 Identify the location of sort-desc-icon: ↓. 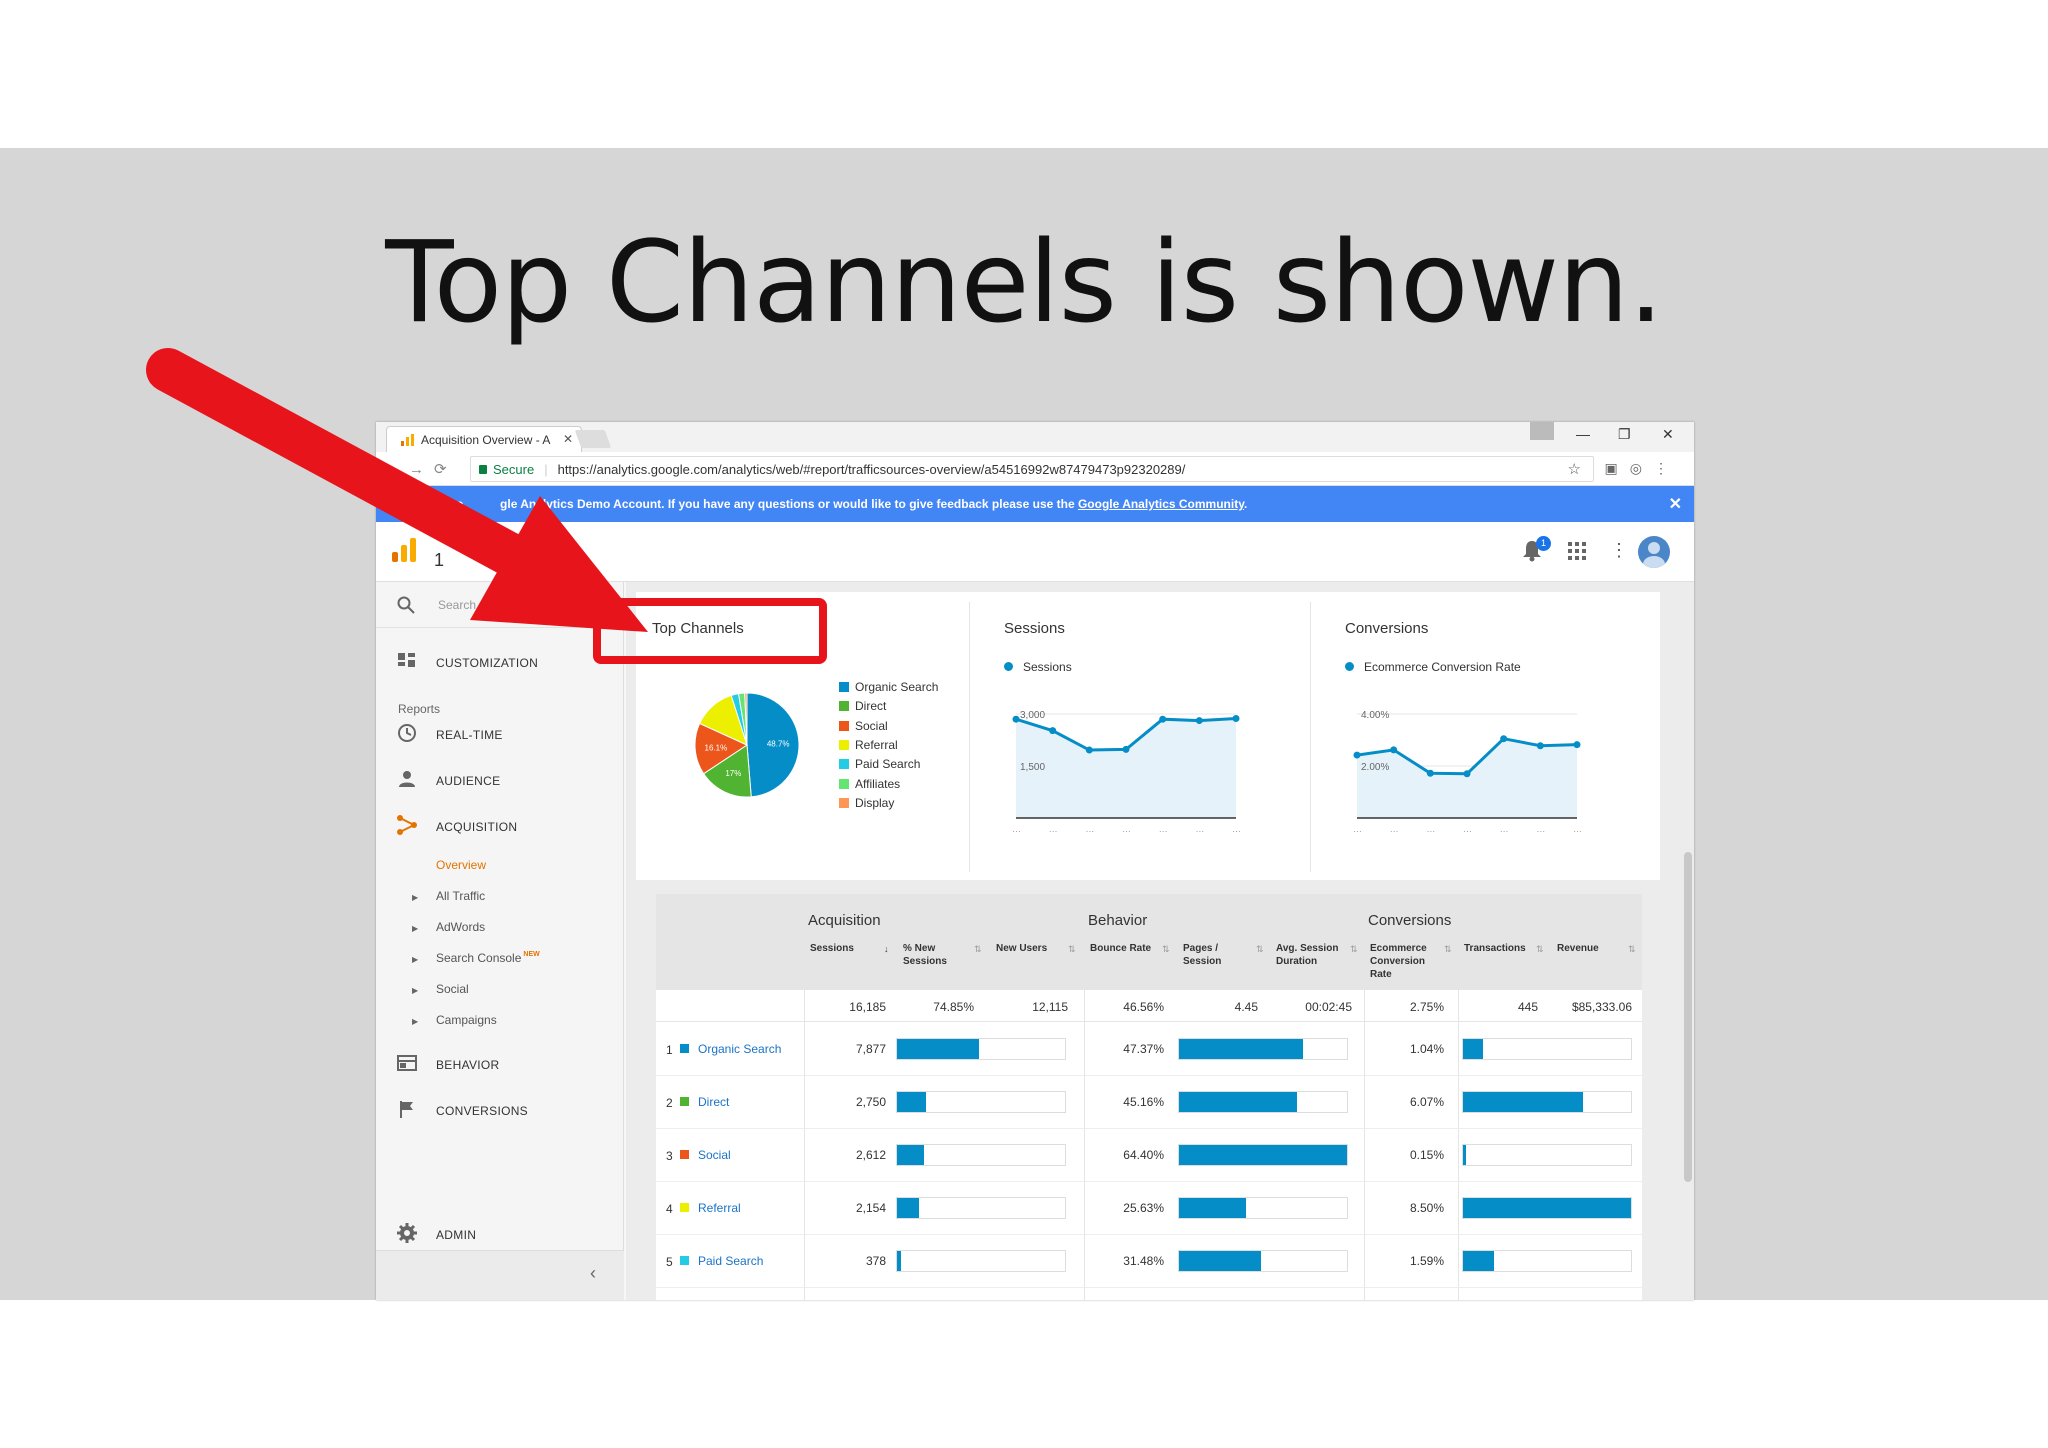
(886, 949).